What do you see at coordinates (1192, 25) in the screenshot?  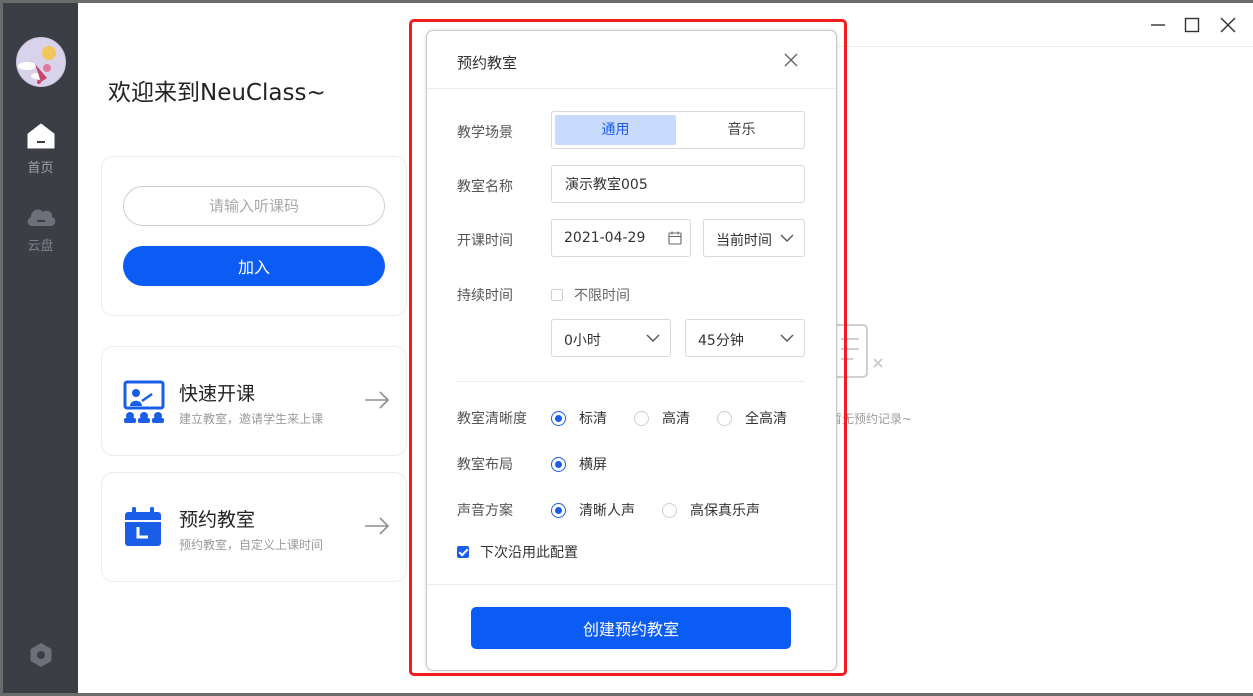 I see `maximize-icon` at bounding box center [1192, 25].